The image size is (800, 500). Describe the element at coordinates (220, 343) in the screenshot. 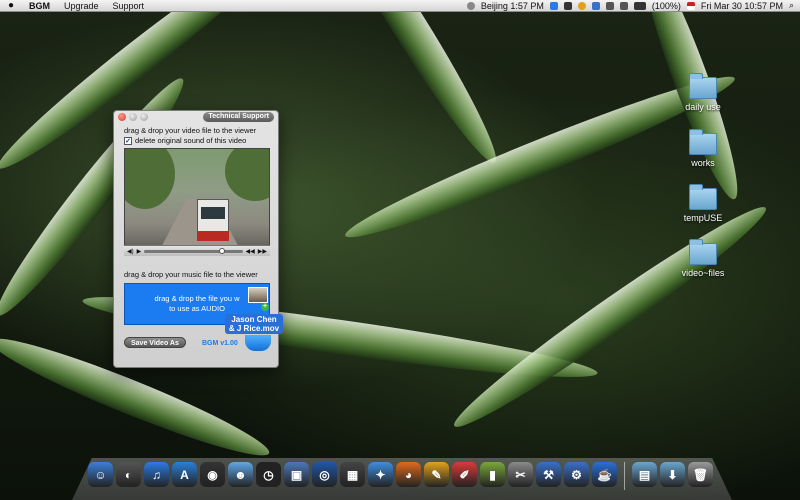

I see `version-label: BGM v1.00` at that location.